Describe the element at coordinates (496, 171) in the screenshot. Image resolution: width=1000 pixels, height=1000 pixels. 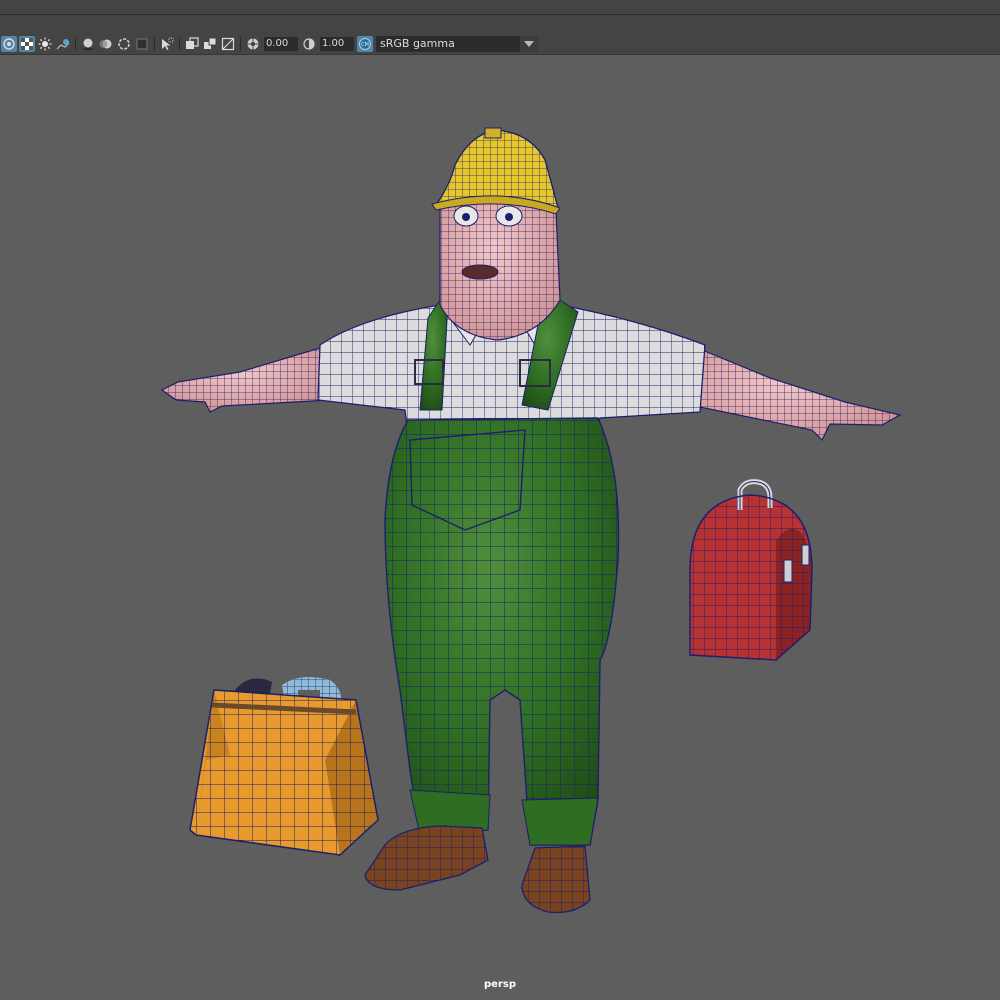
I see `character-helmet` at that location.